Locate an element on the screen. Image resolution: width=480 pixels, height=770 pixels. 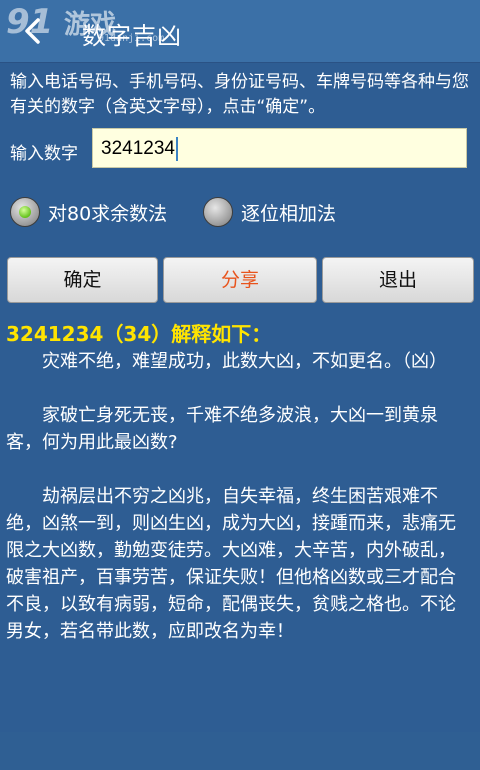
input-label: 输入数字 is located at coordinates (44, 154).